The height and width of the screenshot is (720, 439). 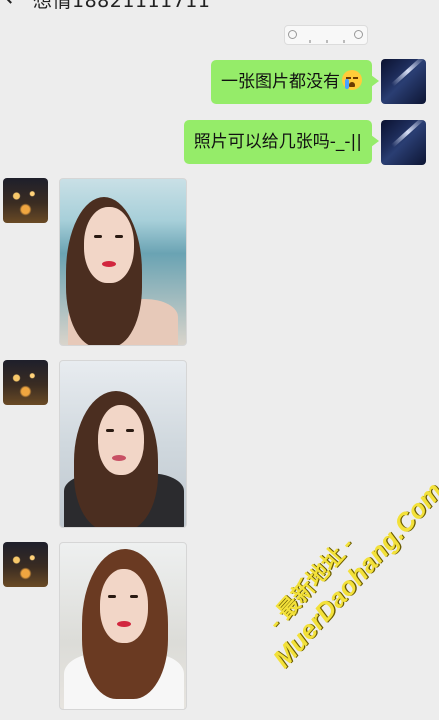 What do you see at coordinates (341, 564) in the screenshot?
I see `watermark: - 最新地址 - MuerDaohang.Com` at bounding box center [341, 564].